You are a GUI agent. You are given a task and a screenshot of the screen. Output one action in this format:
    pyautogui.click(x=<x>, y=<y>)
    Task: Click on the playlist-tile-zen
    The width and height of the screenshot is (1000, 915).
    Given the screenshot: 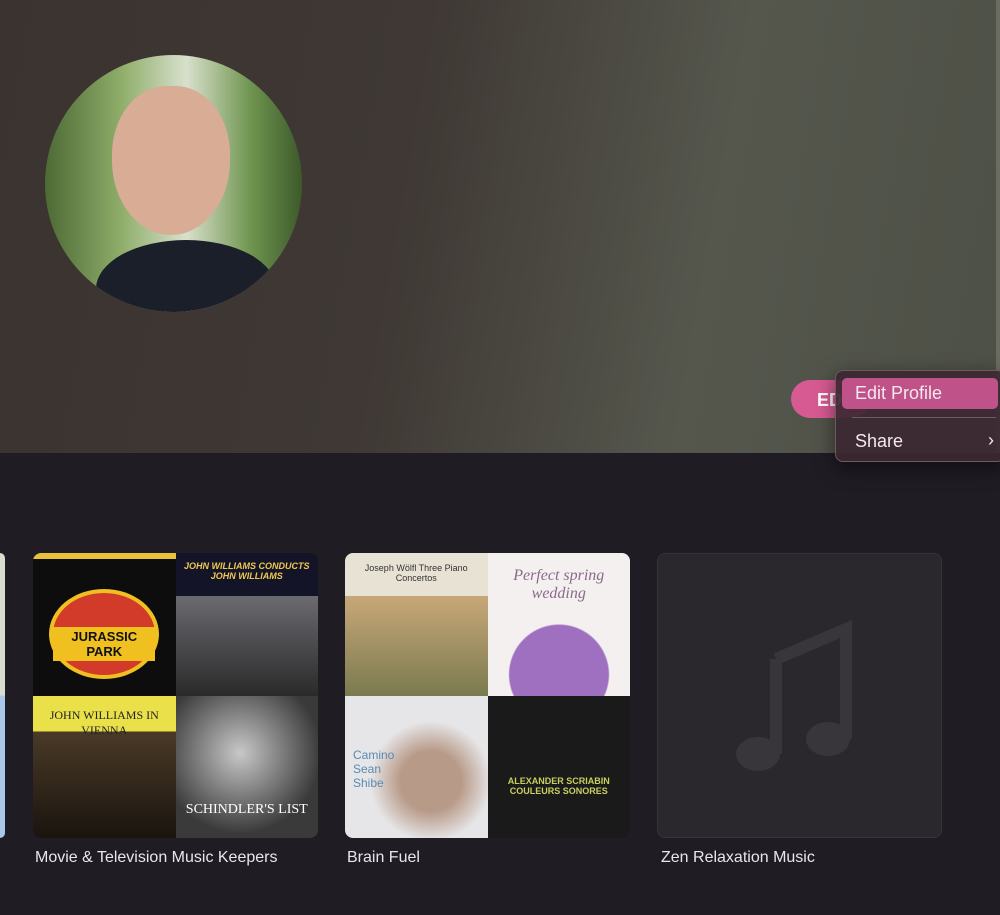 What is the action you would take?
    pyautogui.click(x=799, y=695)
    